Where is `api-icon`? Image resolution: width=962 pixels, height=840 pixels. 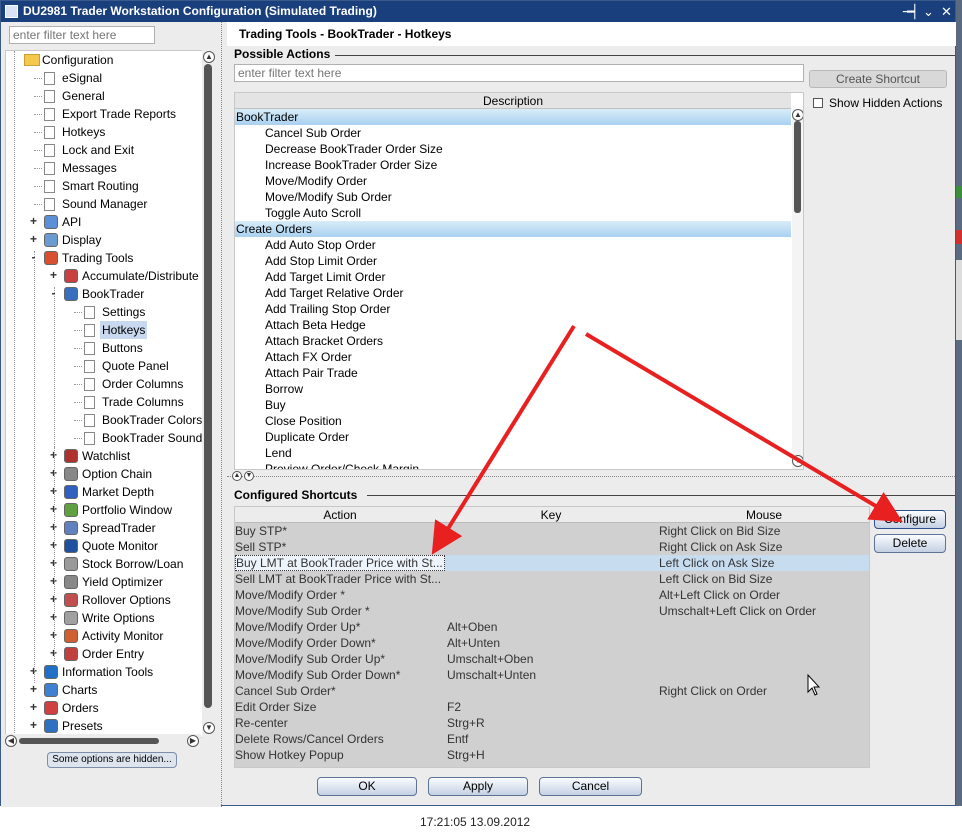 api-icon is located at coordinates (51, 222).